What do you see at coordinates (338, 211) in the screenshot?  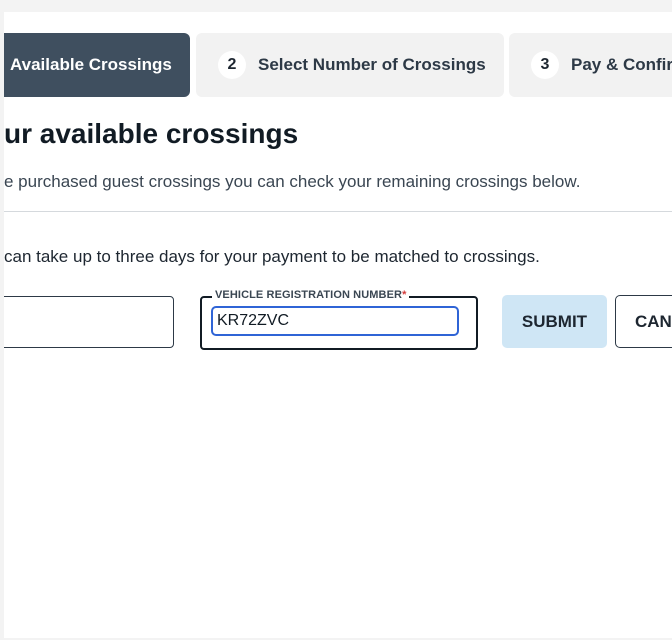 I see `divider` at bounding box center [338, 211].